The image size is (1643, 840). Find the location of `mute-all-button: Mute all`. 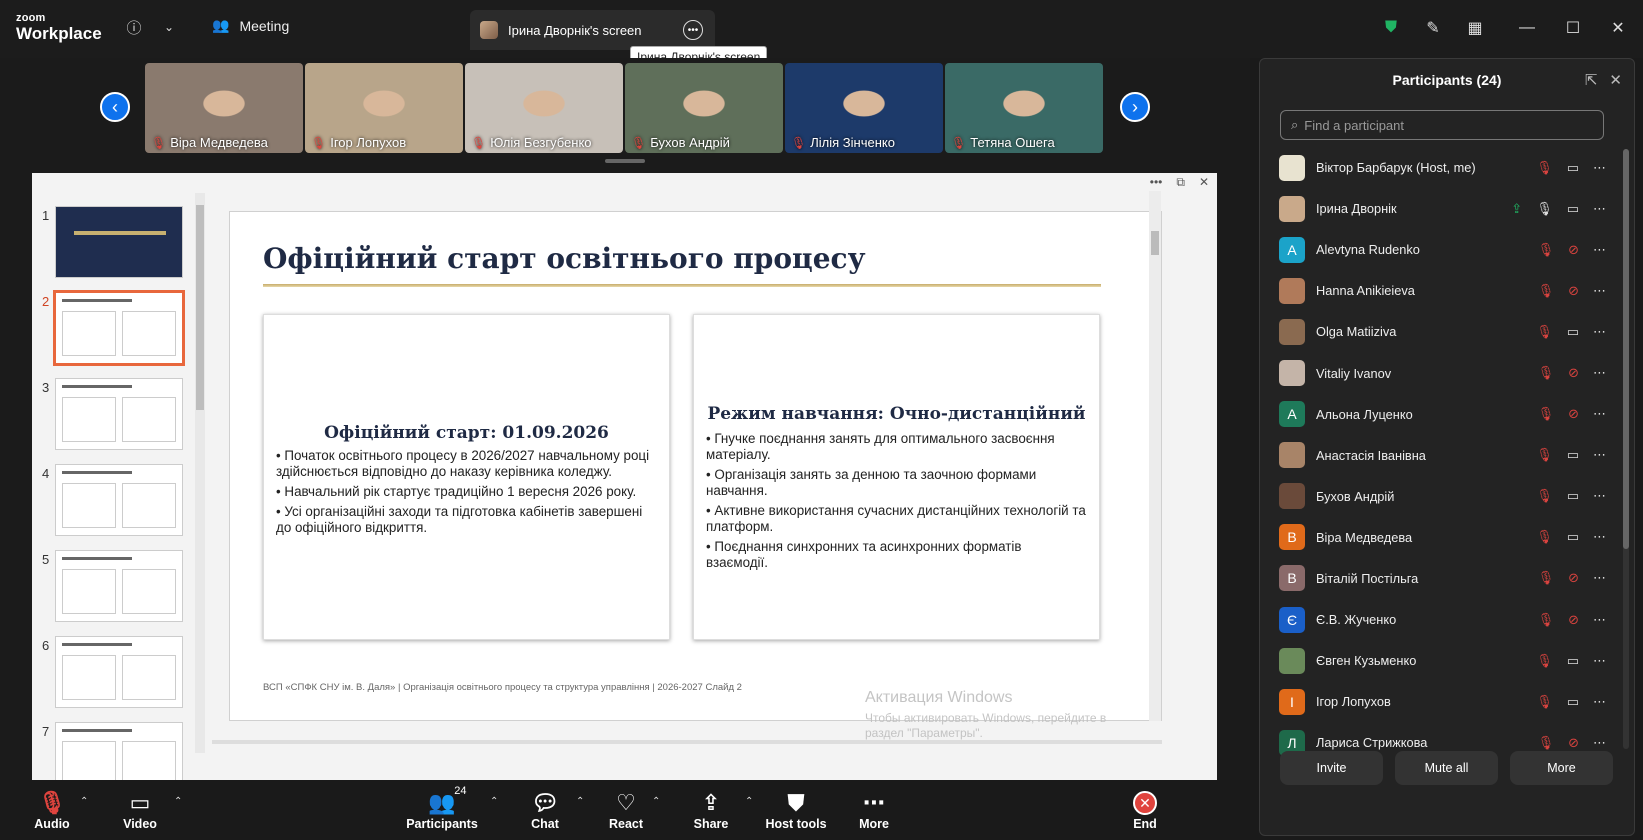

mute-all-button: Mute all is located at coordinates (1446, 768).